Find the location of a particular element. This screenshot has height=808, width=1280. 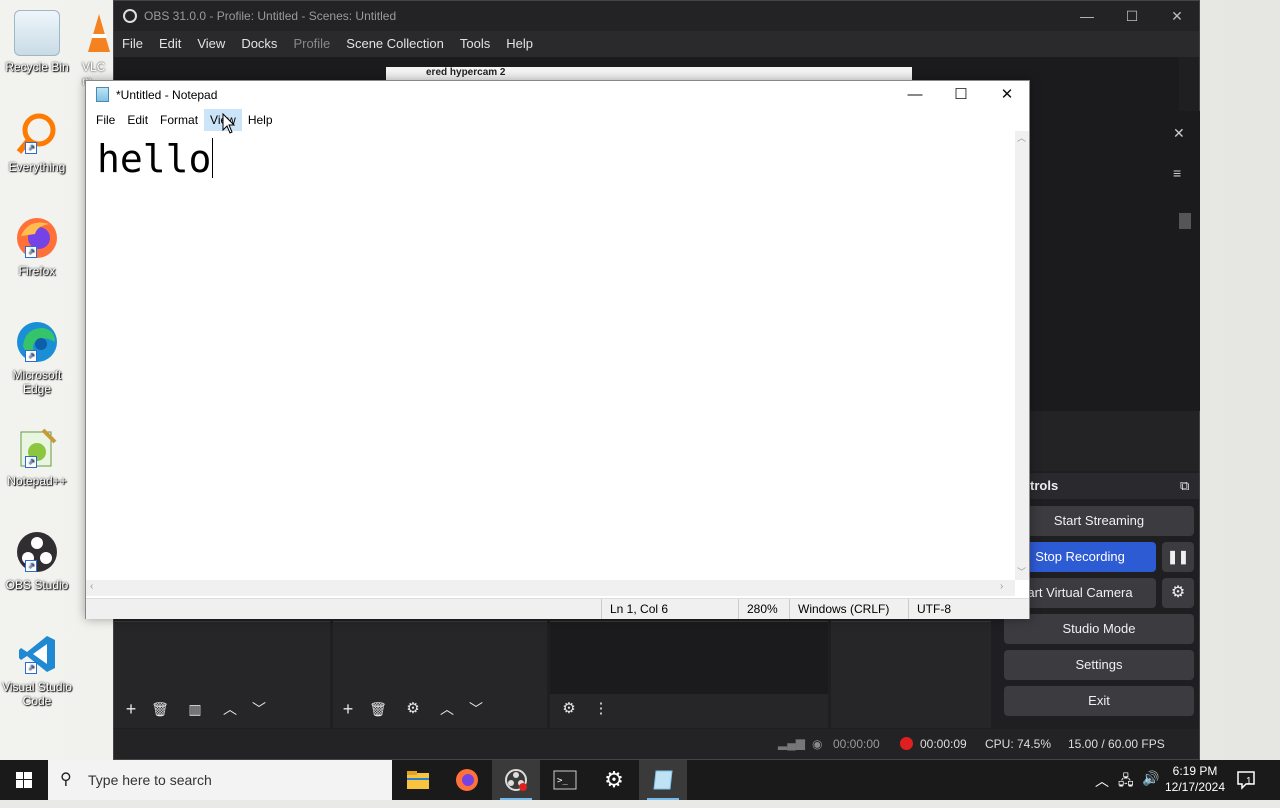

more-options-icon: ⋮ is located at coordinates (601, 709).